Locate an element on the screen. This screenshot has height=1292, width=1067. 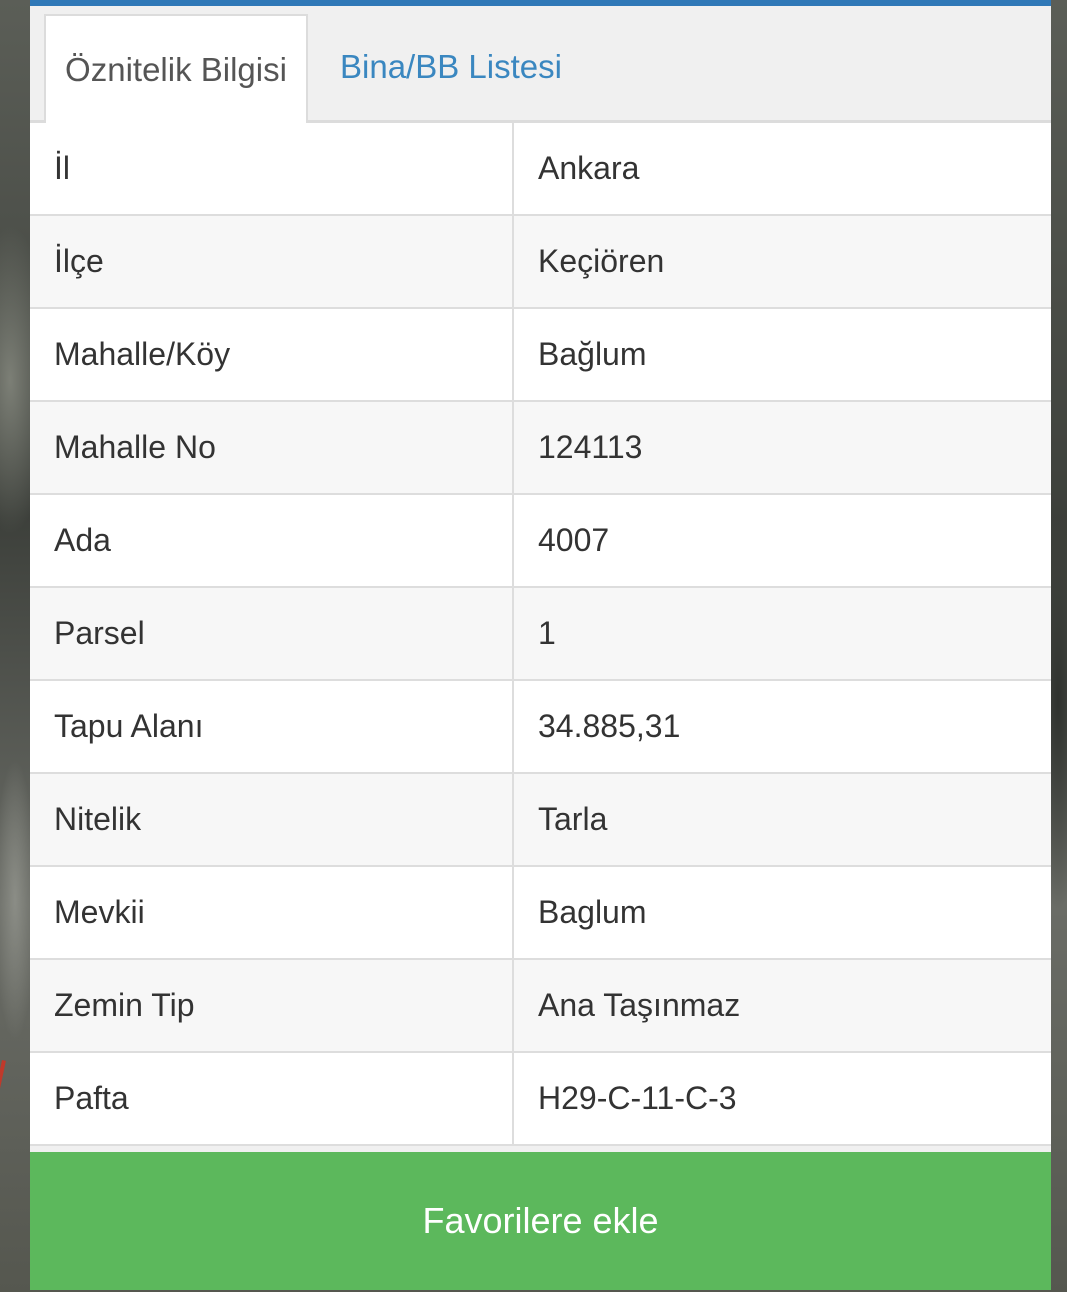
tab-bar: Öznitelik Bilgisi Bina/BB Listesi is located at coordinates (540, 64).